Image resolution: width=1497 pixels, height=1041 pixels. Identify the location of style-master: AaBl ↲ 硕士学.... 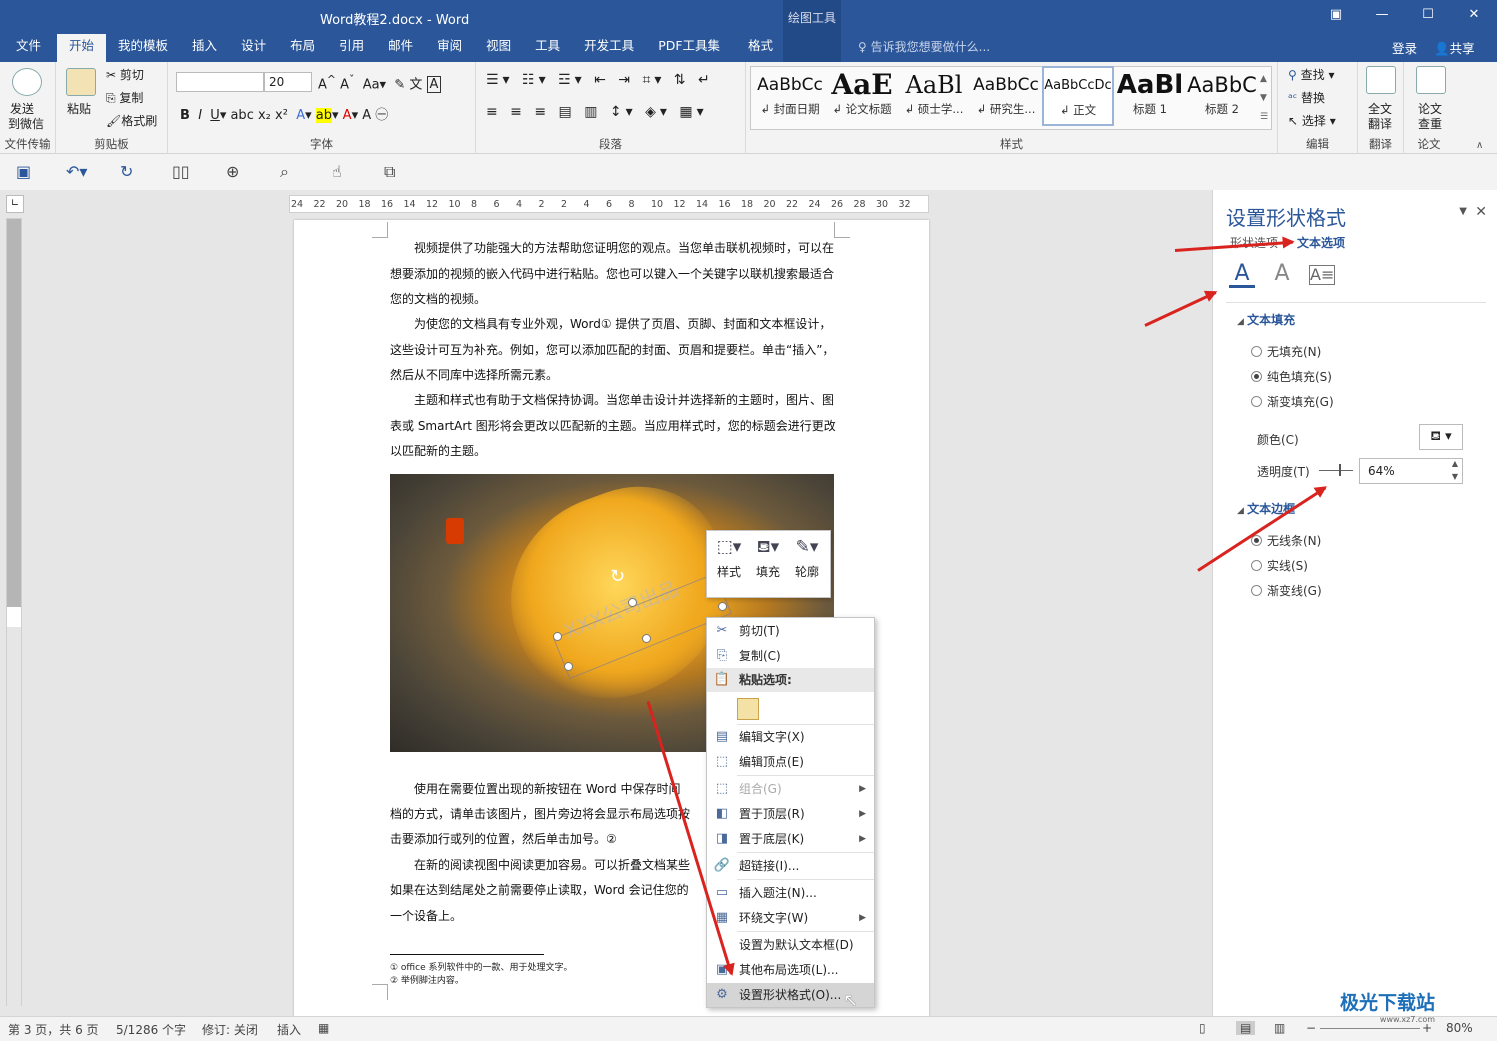
(934, 96).